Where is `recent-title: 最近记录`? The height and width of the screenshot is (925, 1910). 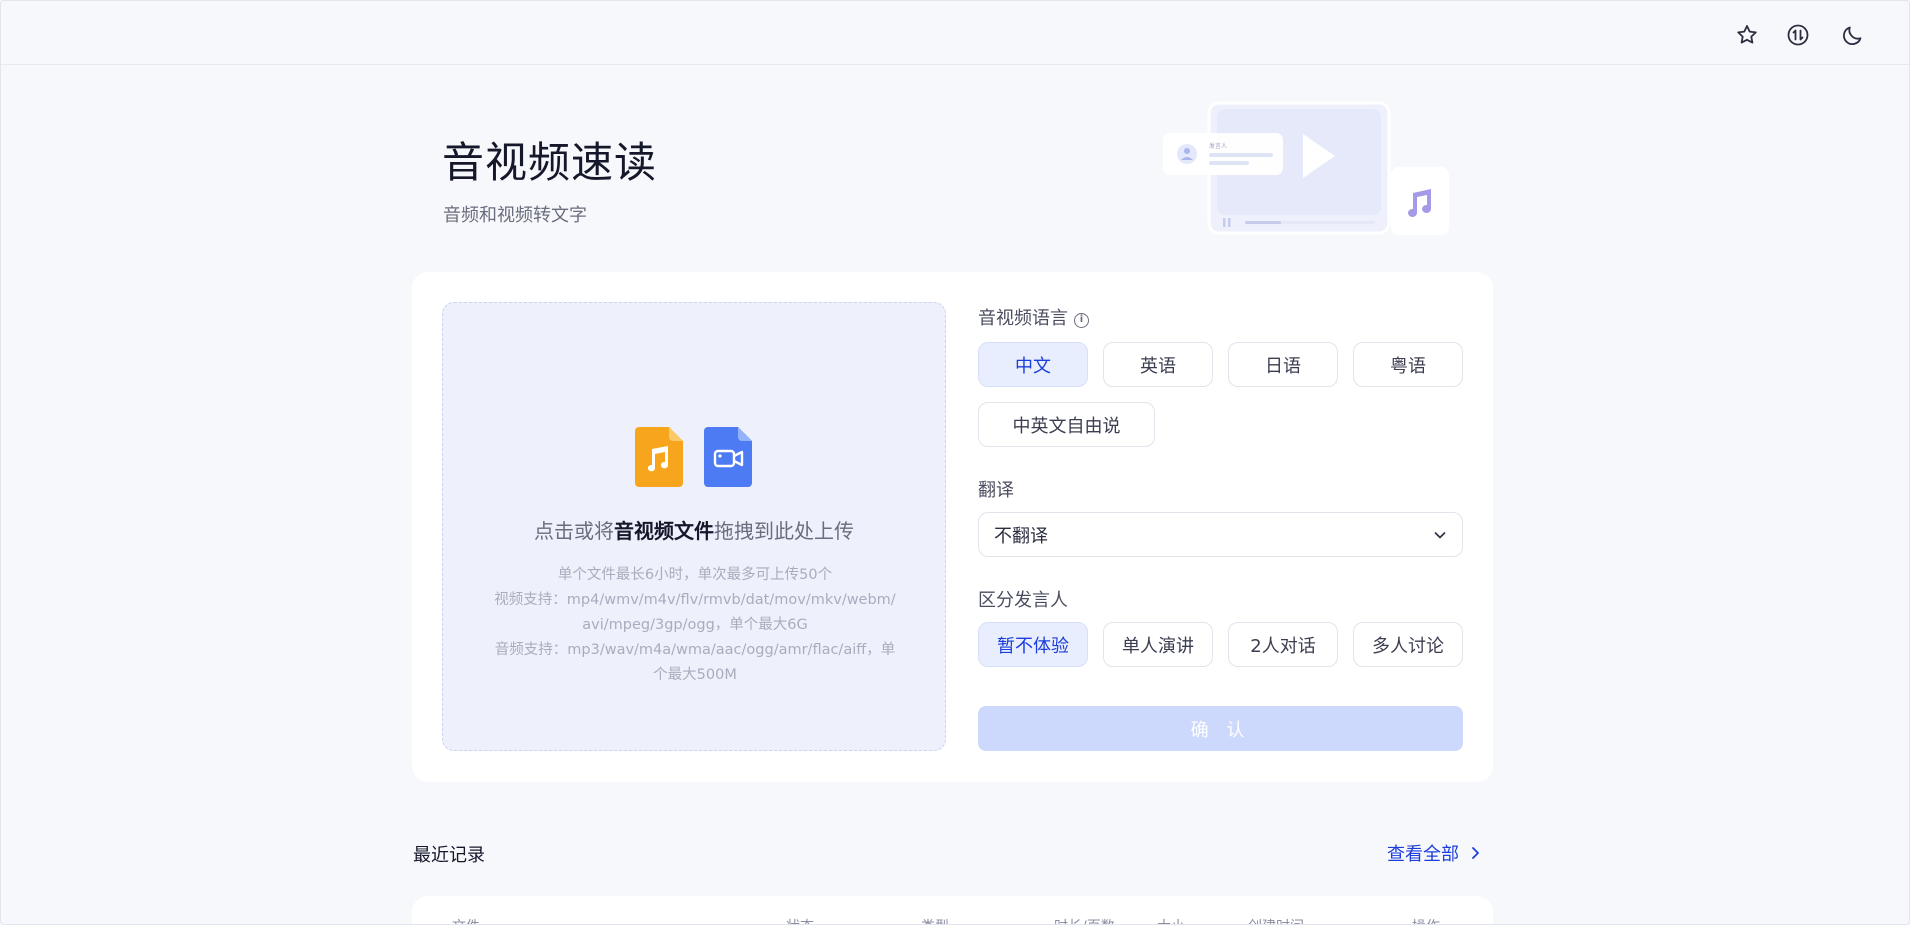
recent-title: 最近记录 is located at coordinates (449, 855).